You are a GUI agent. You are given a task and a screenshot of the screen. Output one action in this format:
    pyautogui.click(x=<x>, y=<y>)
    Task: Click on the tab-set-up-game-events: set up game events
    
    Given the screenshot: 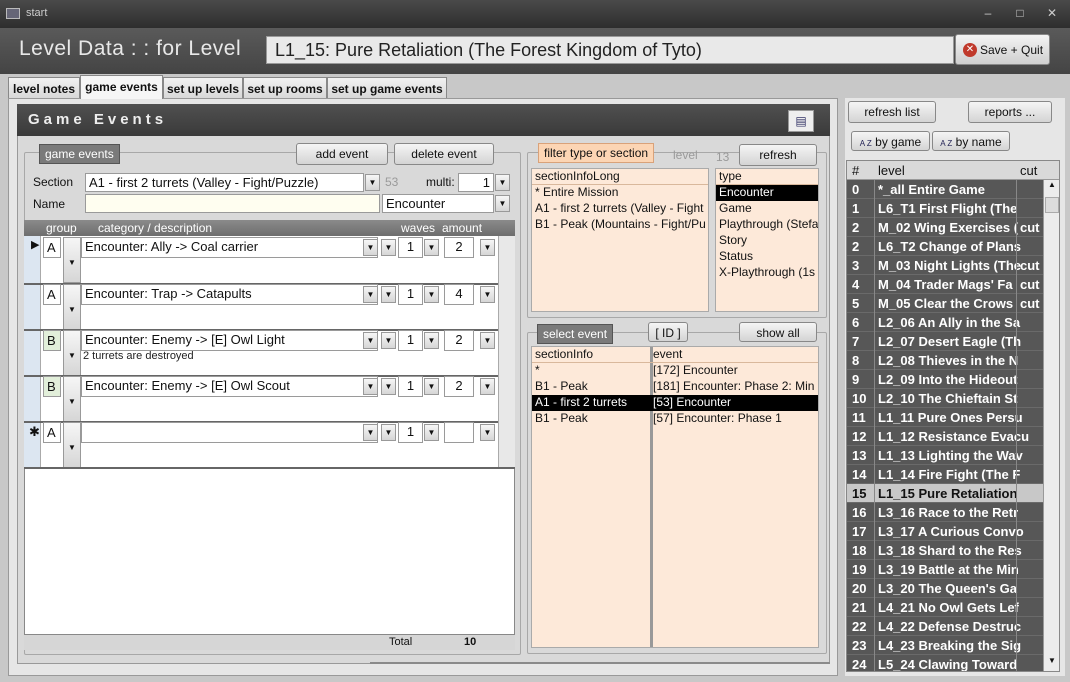 What is the action you would take?
    pyautogui.click(x=387, y=87)
    